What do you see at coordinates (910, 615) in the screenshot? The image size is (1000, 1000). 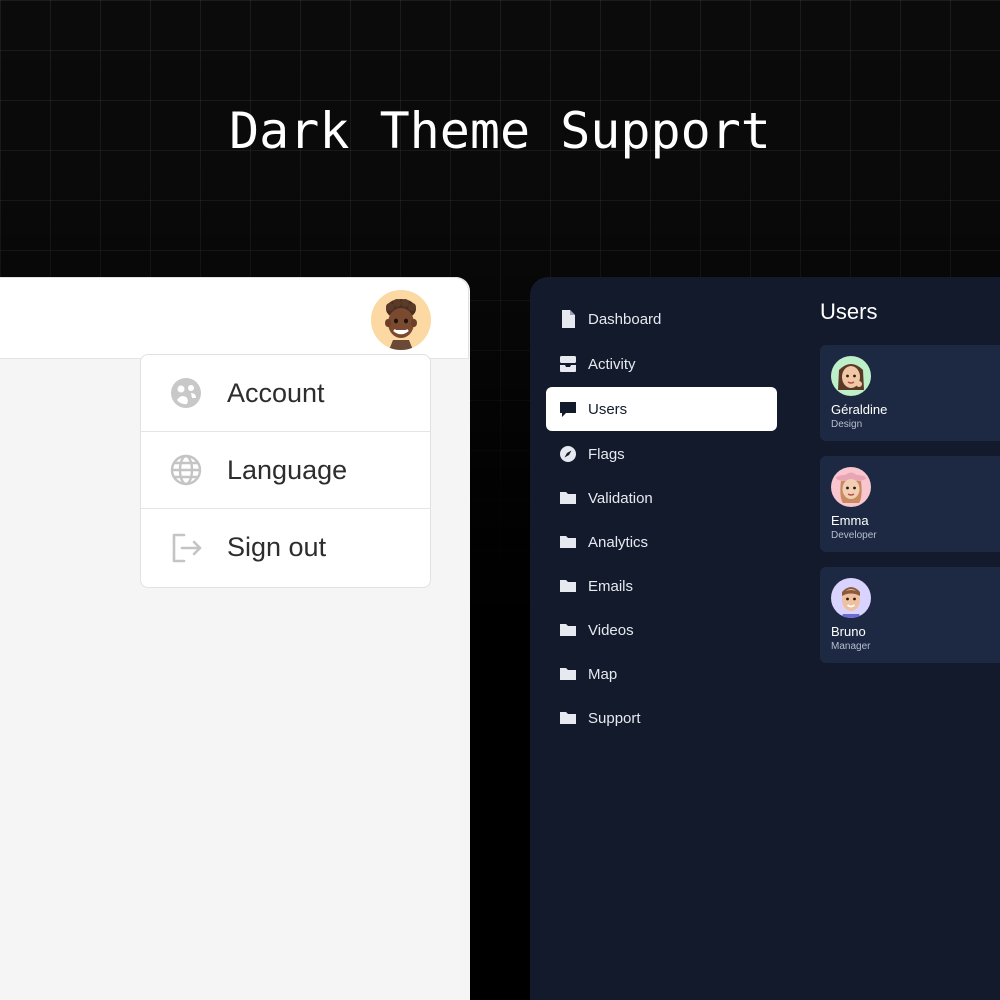 I see `user-card-bruno: Bruno Manager` at bounding box center [910, 615].